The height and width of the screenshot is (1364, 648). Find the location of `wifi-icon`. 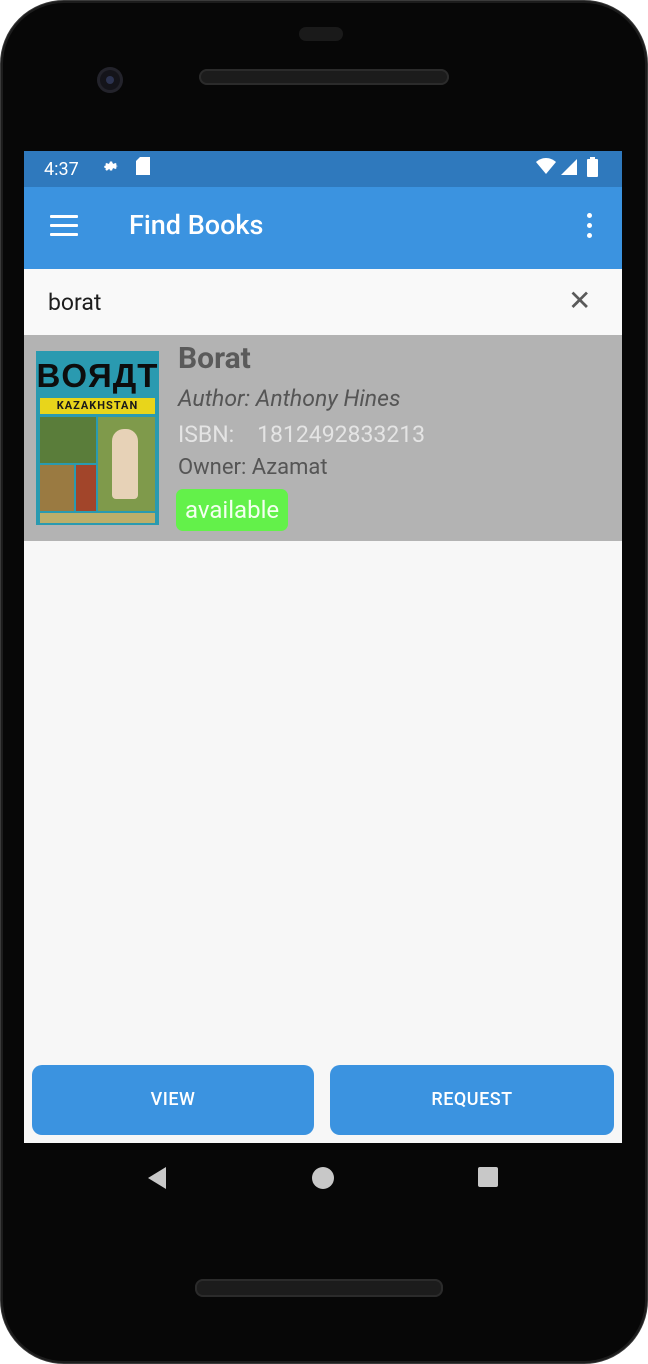

wifi-icon is located at coordinates (546, 169).